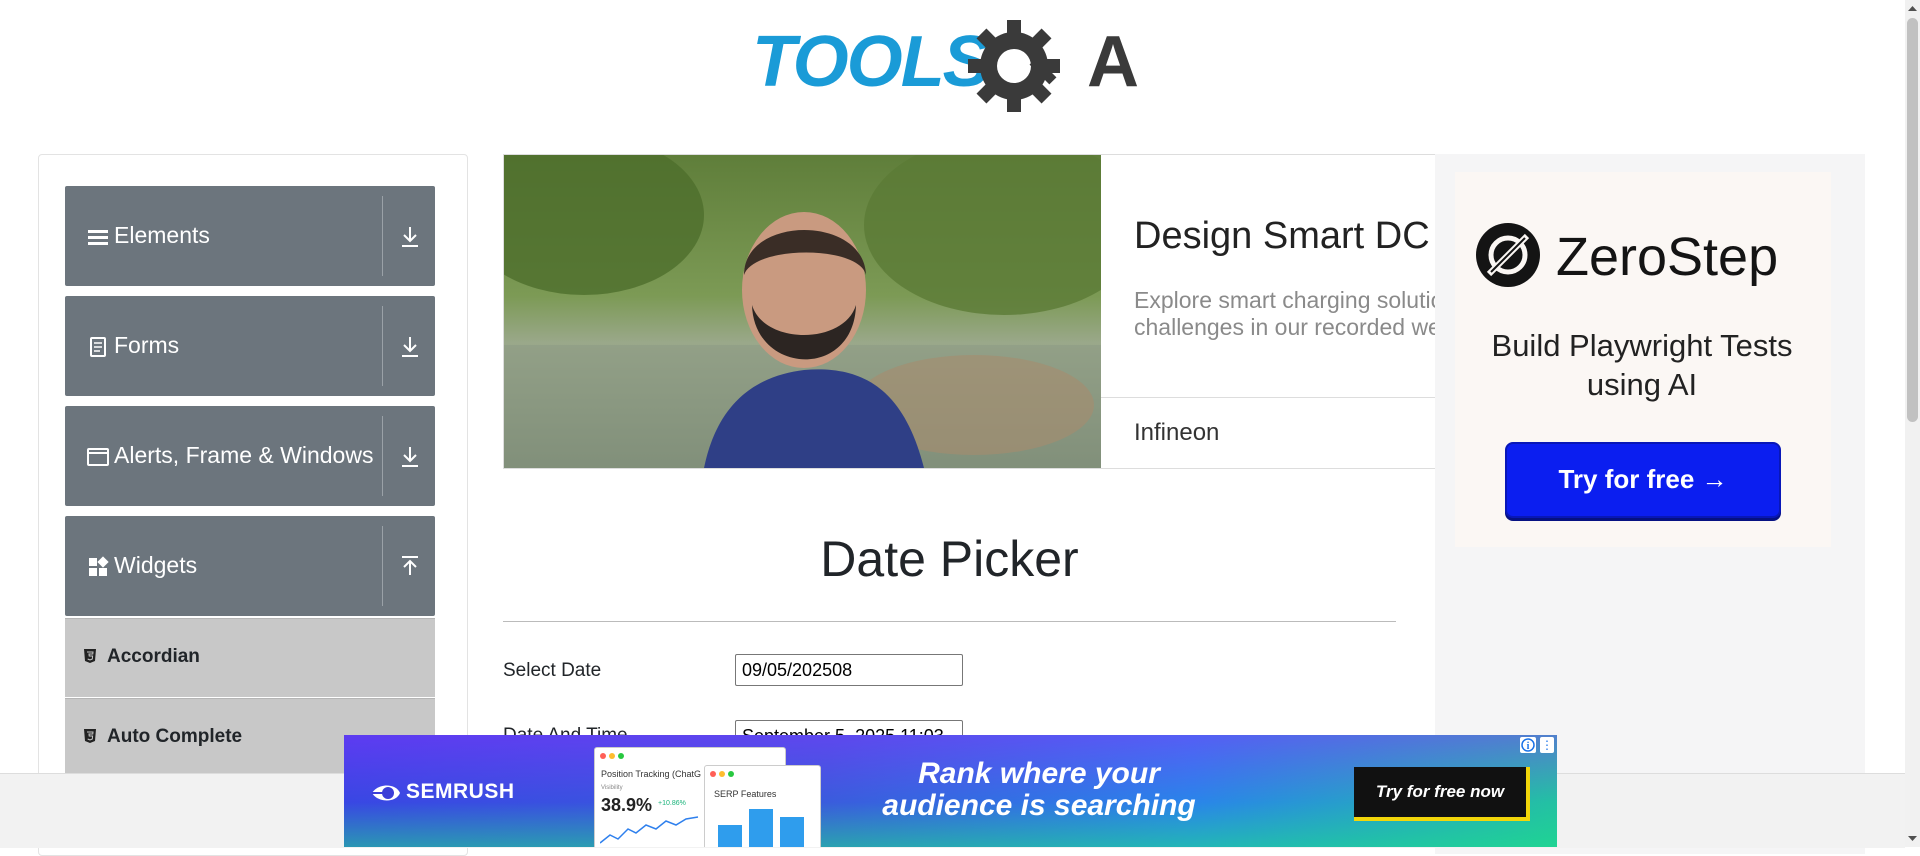 The width and height of the screenshot is (1920, 856). What do you see at coordinates (460, 791) in the screenshot?
I see `semrush-brand: SEMRUSH` at bounding box center [460, 791].